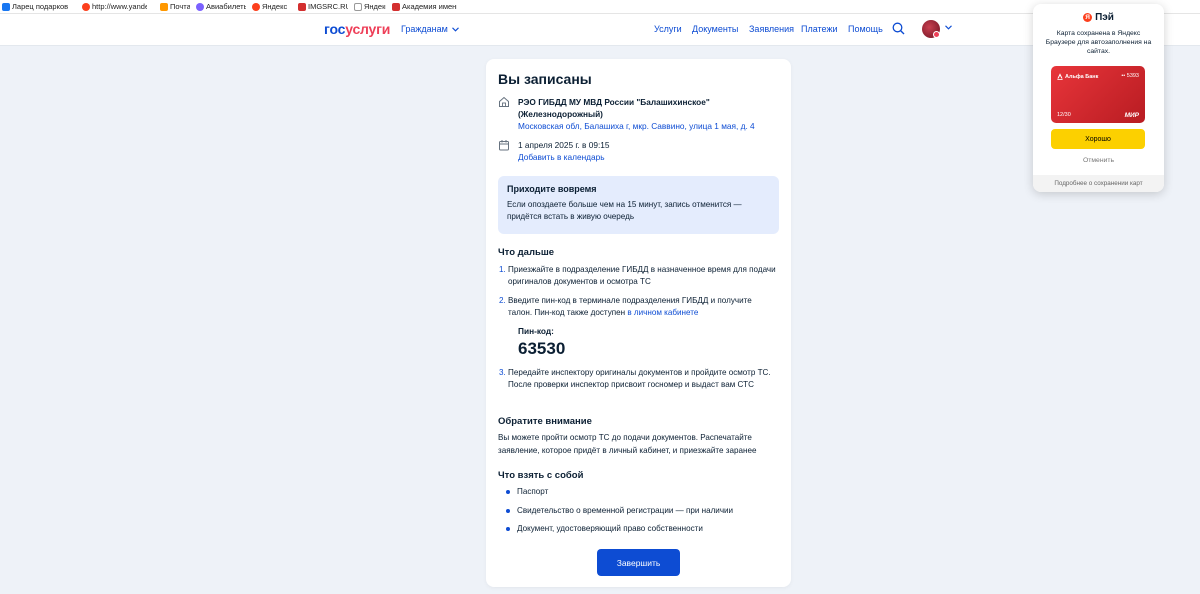  What do you see at coordinates (357, 29) in the screenshot?
I see `gosuslugi-logo: госуслуги` at bounding box center [357, 29].